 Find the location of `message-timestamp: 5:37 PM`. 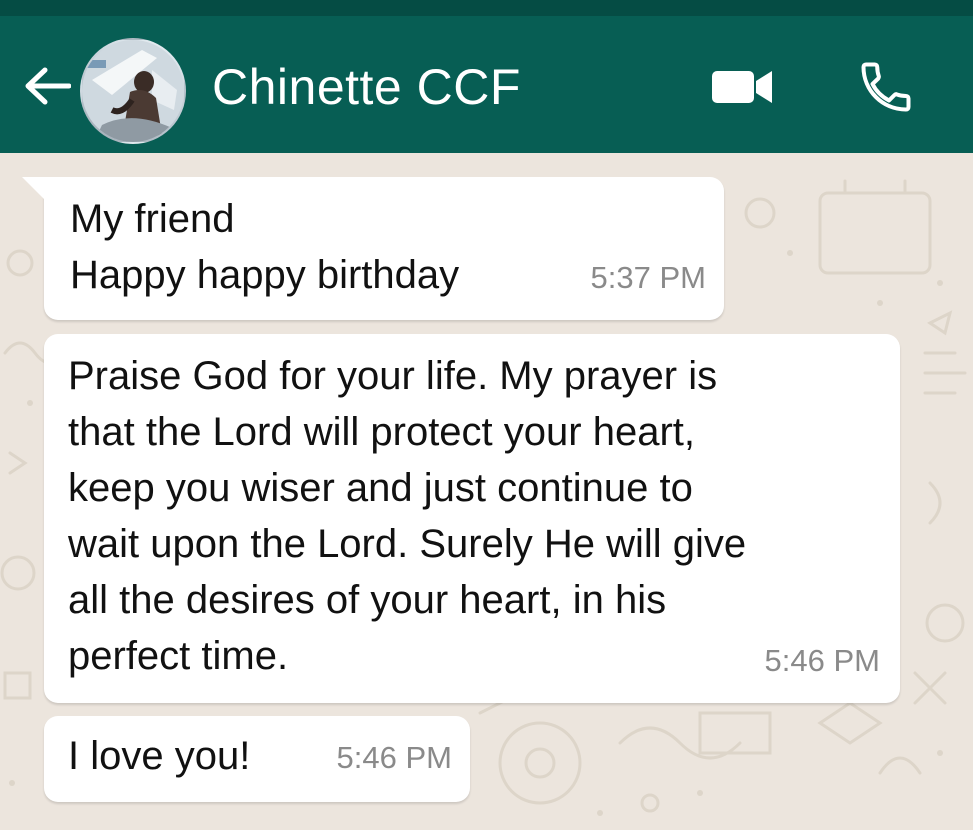

message-timestamp: 5:37 PM is located at coordinates (648, 277).